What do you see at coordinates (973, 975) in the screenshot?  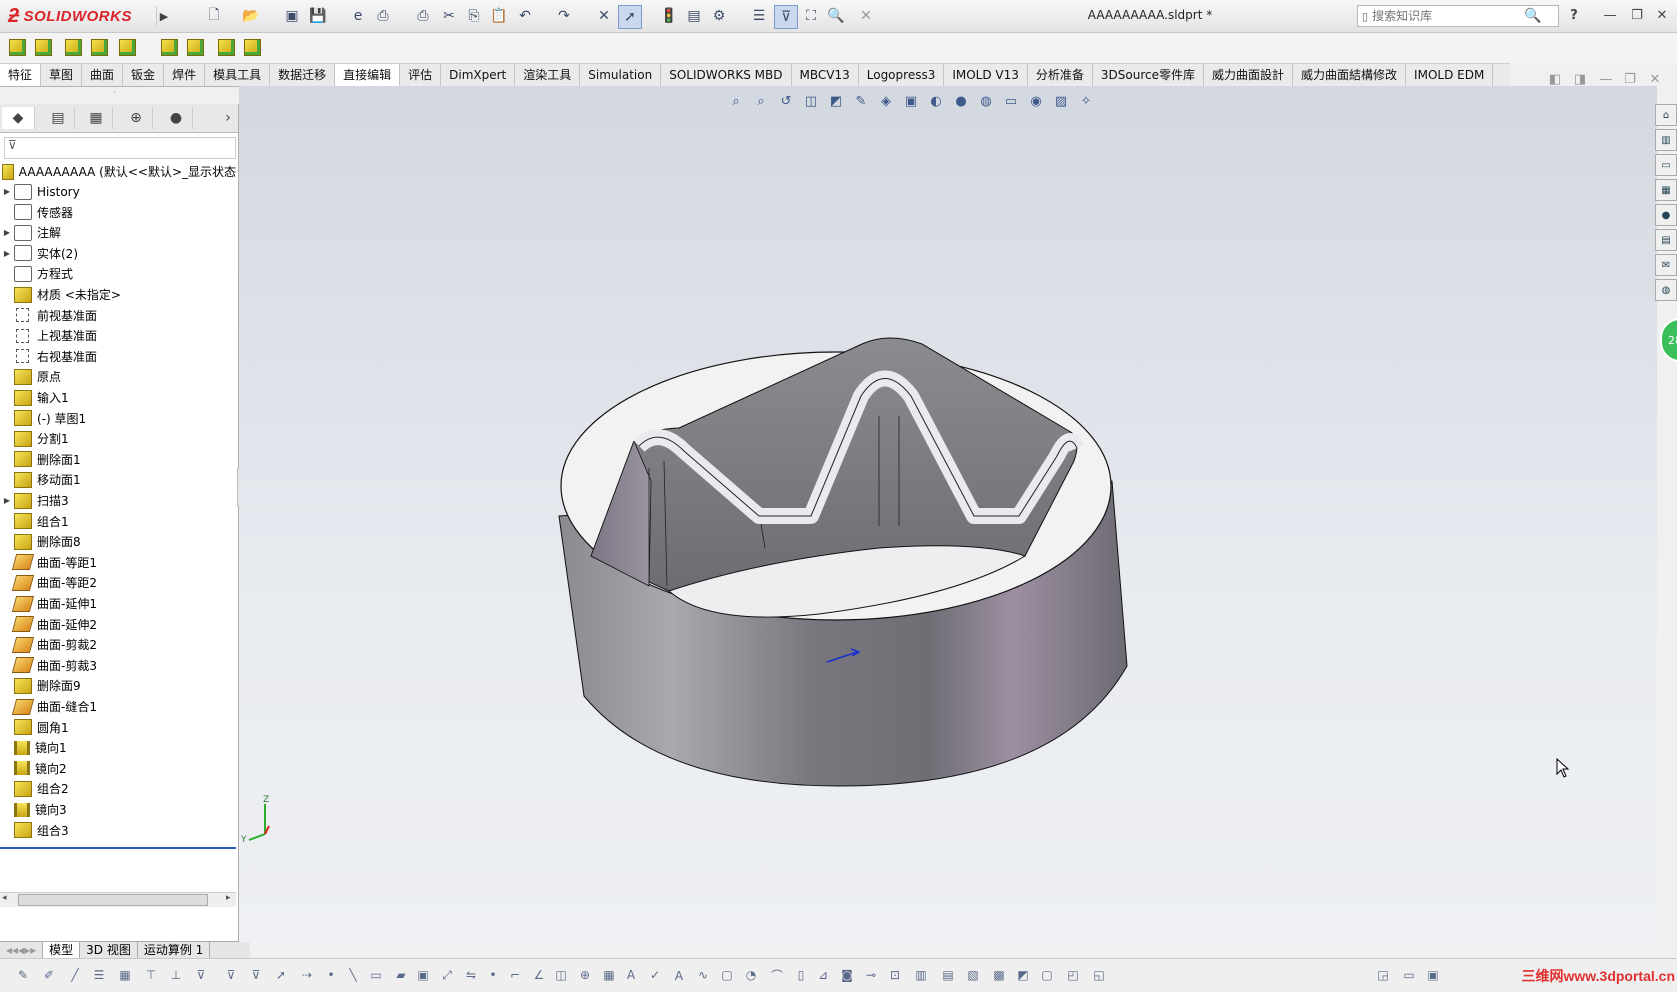 I see `box-view-icon: ▧` at bounding box center [973, 975].